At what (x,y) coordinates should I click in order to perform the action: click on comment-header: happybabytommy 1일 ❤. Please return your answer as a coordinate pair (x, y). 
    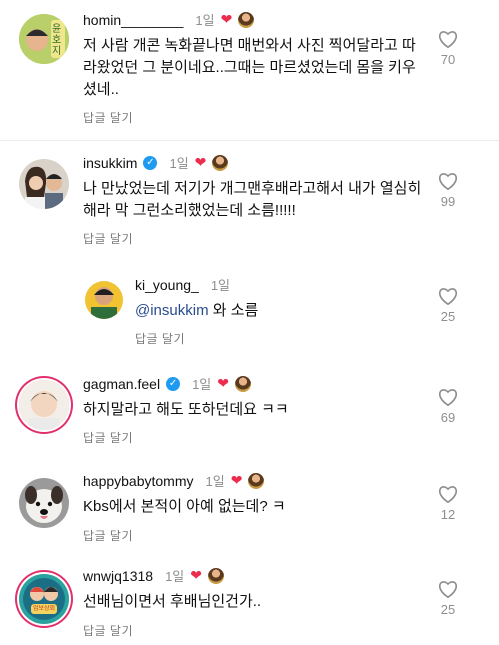
    Looking at the image, I should click on (174, 480).